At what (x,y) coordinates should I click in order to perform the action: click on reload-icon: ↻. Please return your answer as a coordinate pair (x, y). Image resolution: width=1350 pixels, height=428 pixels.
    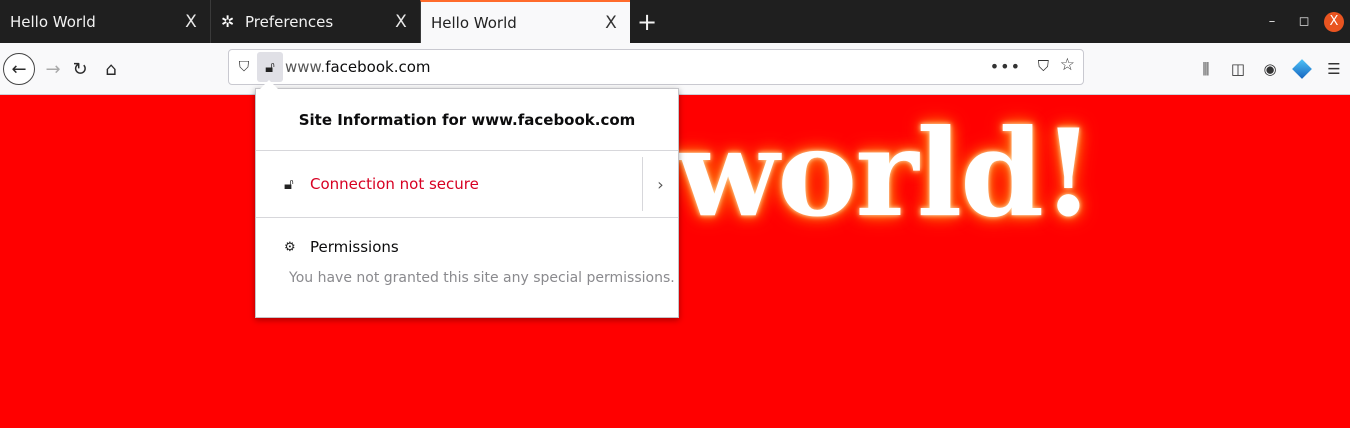
    Looking at the image, I should click on (80, 69).